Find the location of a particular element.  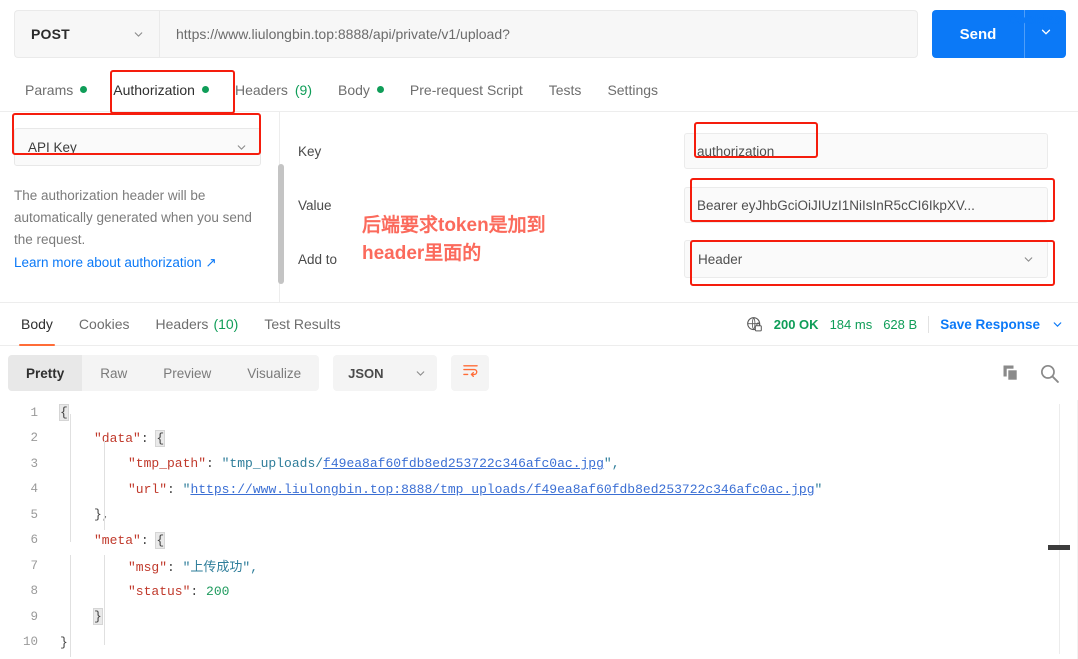

response-tab-headers: Headers (10) is located at coordinates (197, 324).